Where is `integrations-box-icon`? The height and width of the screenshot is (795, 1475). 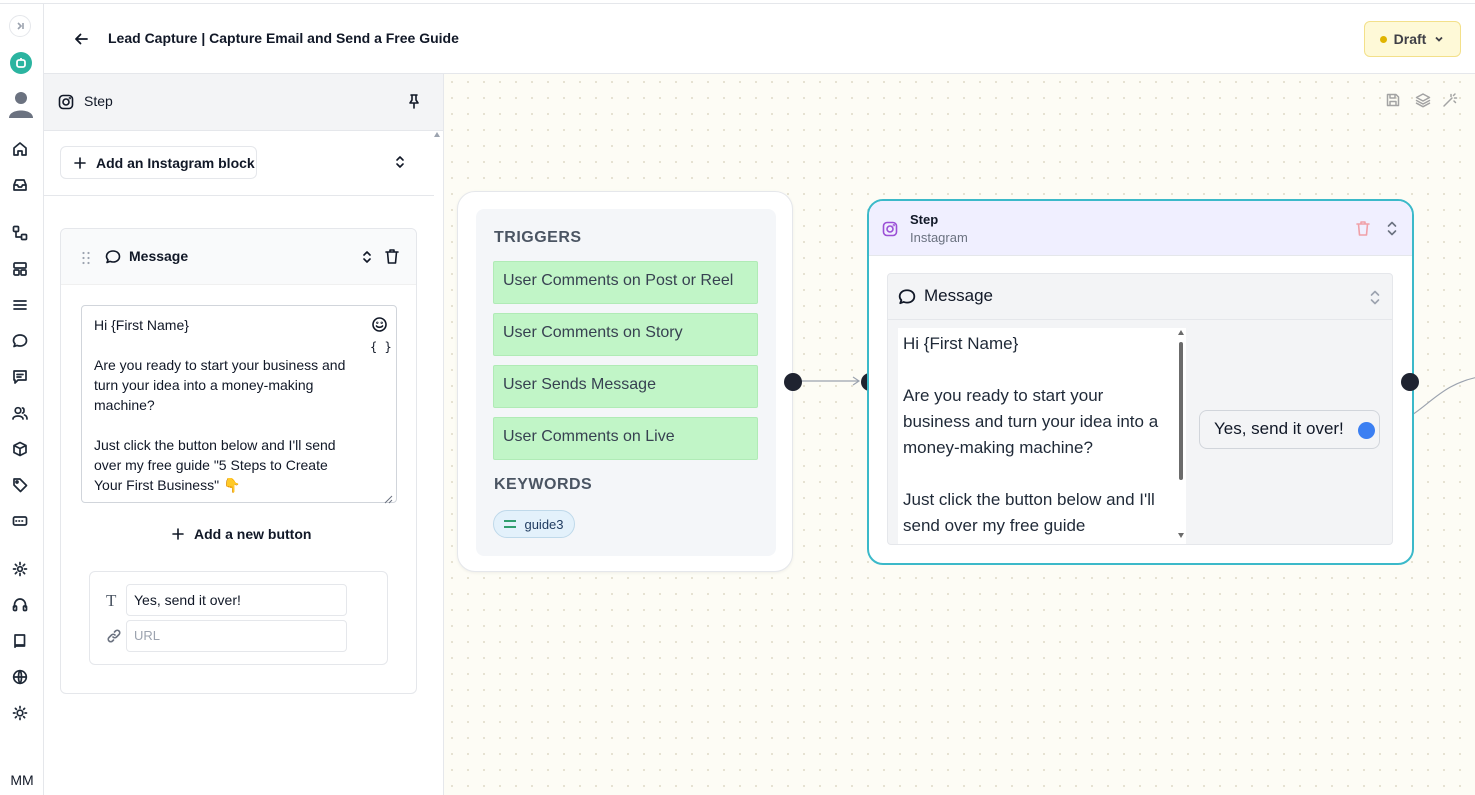 integrations-box-icon is located at coordinates (20, 449).